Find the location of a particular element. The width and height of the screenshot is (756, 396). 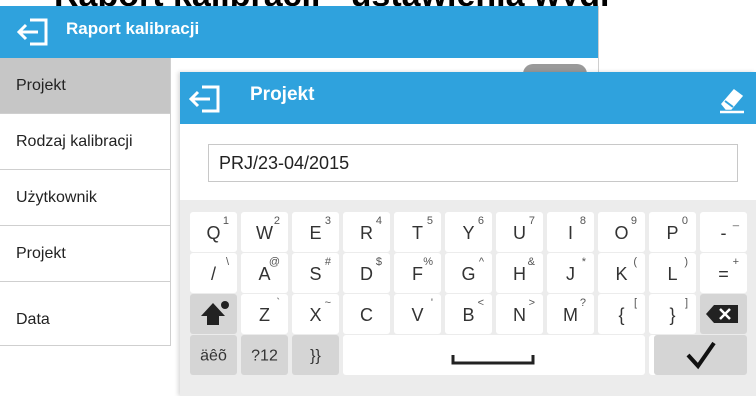

key-secondary-label: & is located at coordinates (531, 262).